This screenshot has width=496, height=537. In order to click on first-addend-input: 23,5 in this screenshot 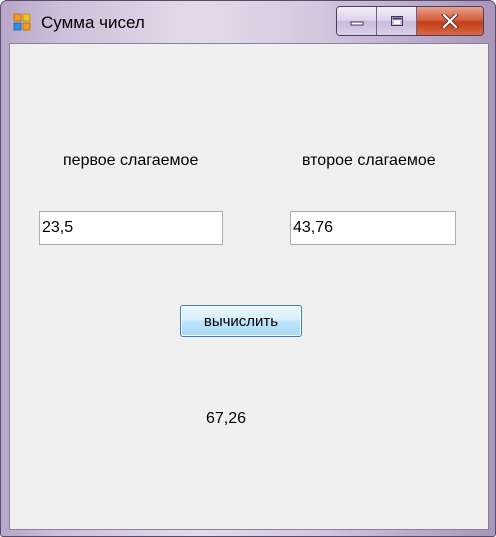, I will do `click(131, 228)`.